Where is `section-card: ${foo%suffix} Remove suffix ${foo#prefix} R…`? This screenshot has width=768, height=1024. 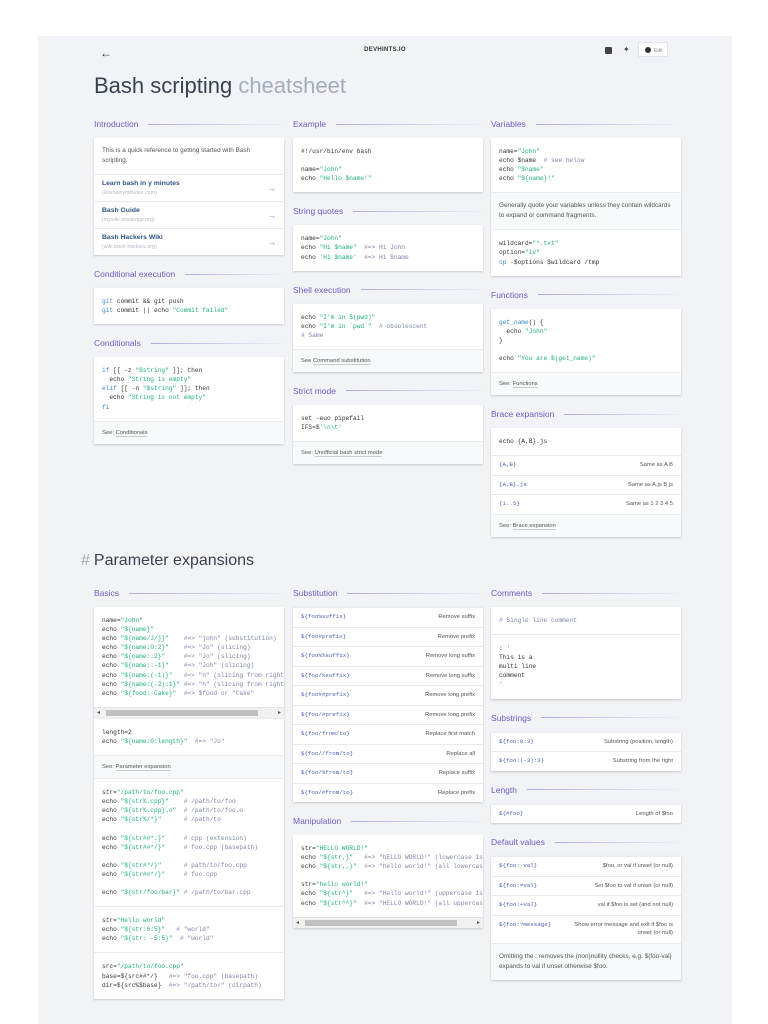
section-card: ${foo%suffix} Remove suffix ${foo#prefix} R… is located at coordinates (388, 704).